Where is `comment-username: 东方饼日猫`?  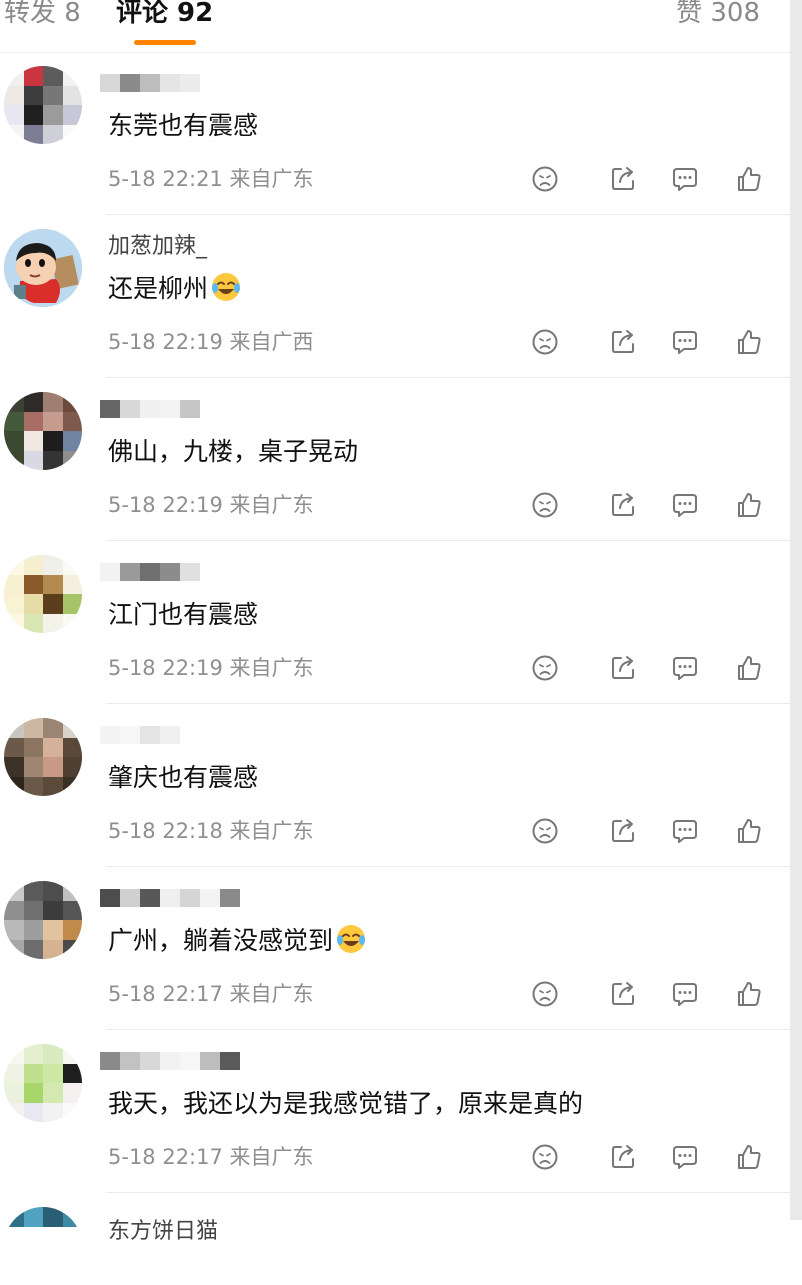 comment-username: 东方饼日猫 is located at coordinates (163, 1229).